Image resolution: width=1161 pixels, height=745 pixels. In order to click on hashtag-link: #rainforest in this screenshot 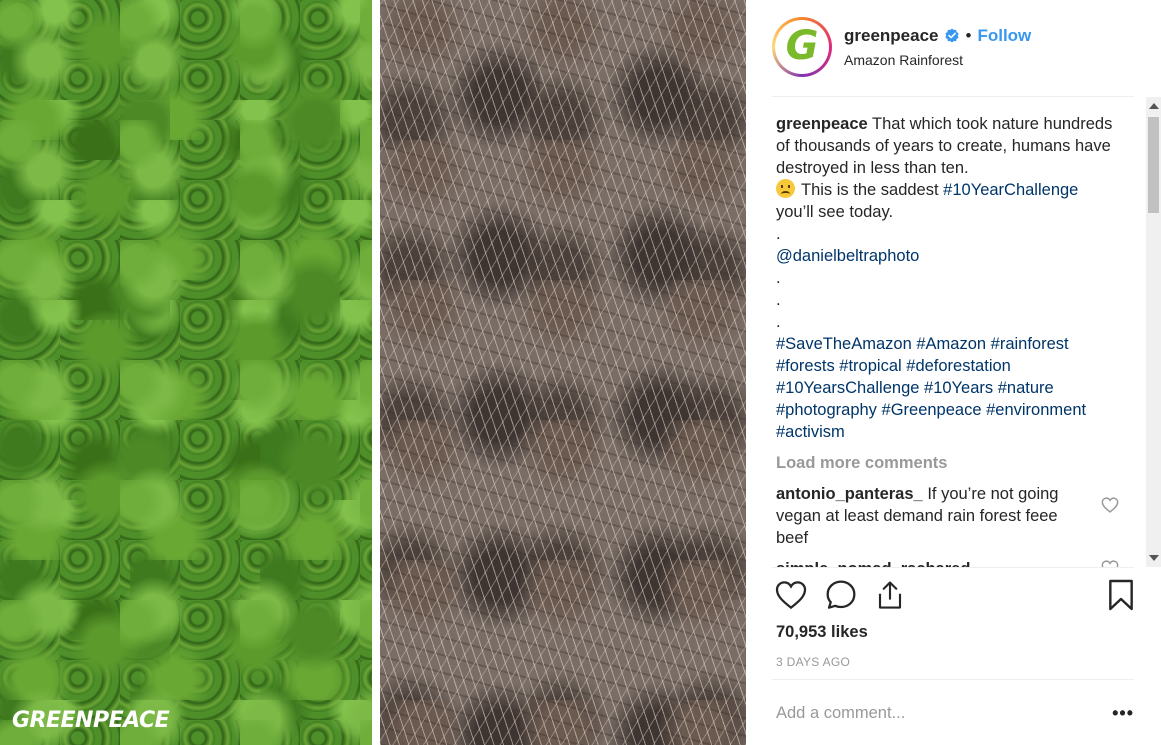, I will do `click(1030, 344)`.